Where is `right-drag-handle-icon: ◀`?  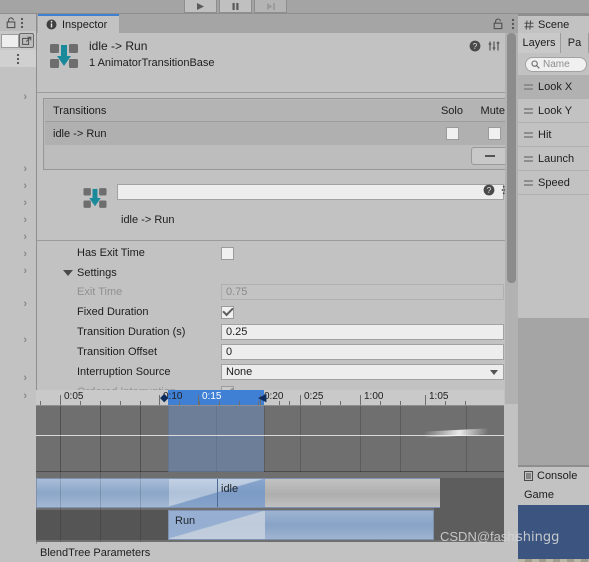 right-drag-handle-icon: ◀ is located at coordinates (262, 398).